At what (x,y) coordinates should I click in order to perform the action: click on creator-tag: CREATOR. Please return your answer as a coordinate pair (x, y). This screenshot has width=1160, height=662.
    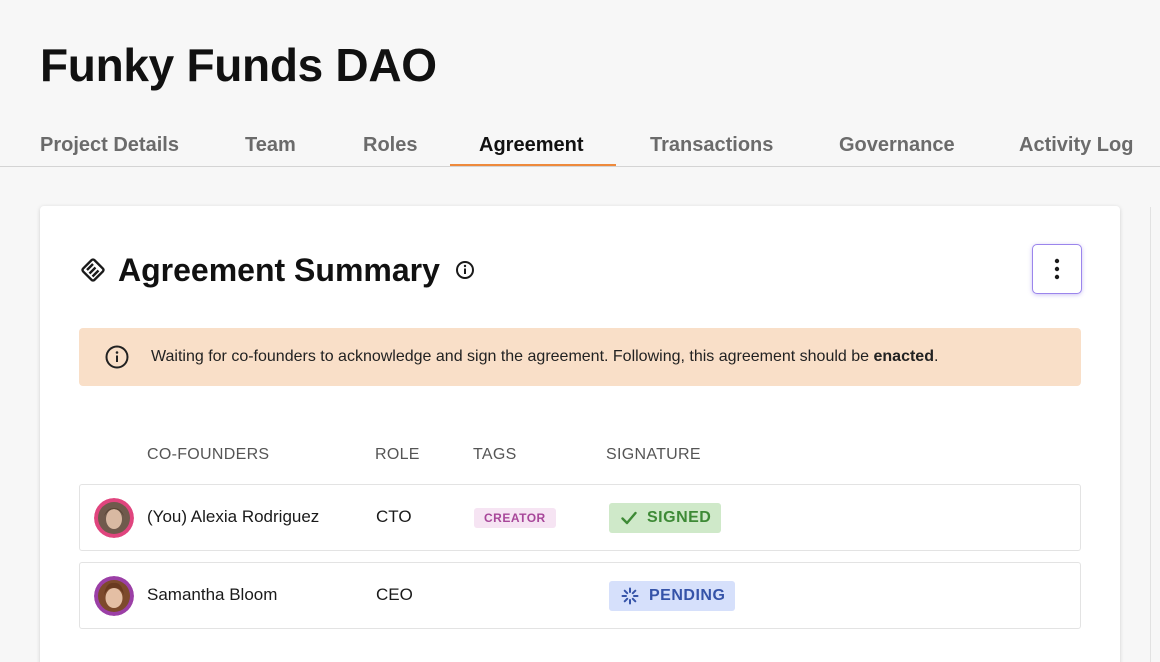
    Looking at the image, I should click on (515, 518).